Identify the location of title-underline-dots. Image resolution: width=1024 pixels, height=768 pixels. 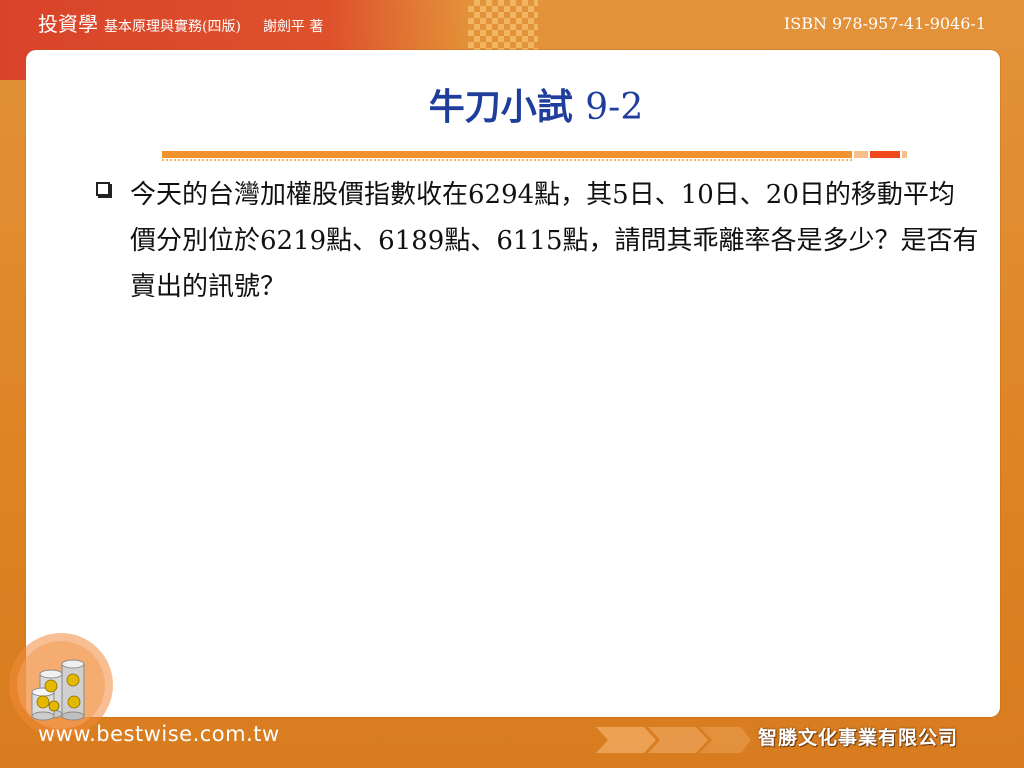
(507, 160).